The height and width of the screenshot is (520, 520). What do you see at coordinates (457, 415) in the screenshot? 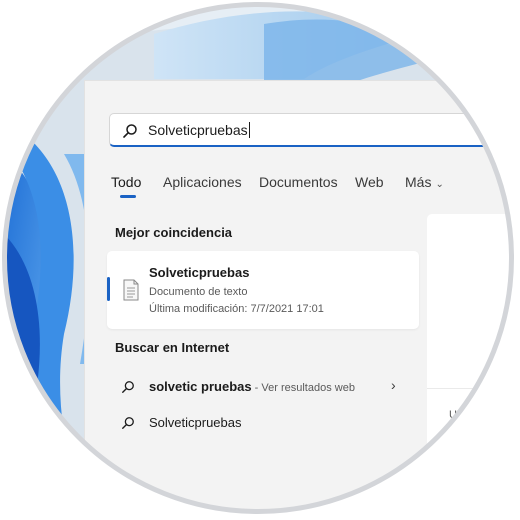
I see `preview-location-label: Ubi` at bounding box center [457, 415].